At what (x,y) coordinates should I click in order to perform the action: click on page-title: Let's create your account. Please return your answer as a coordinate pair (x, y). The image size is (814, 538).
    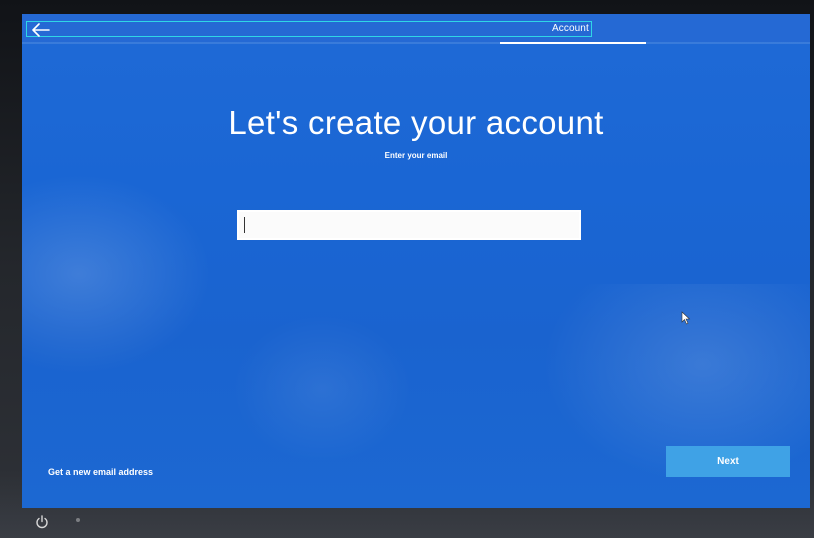
    Looking at the image, I should click on (416, 122).